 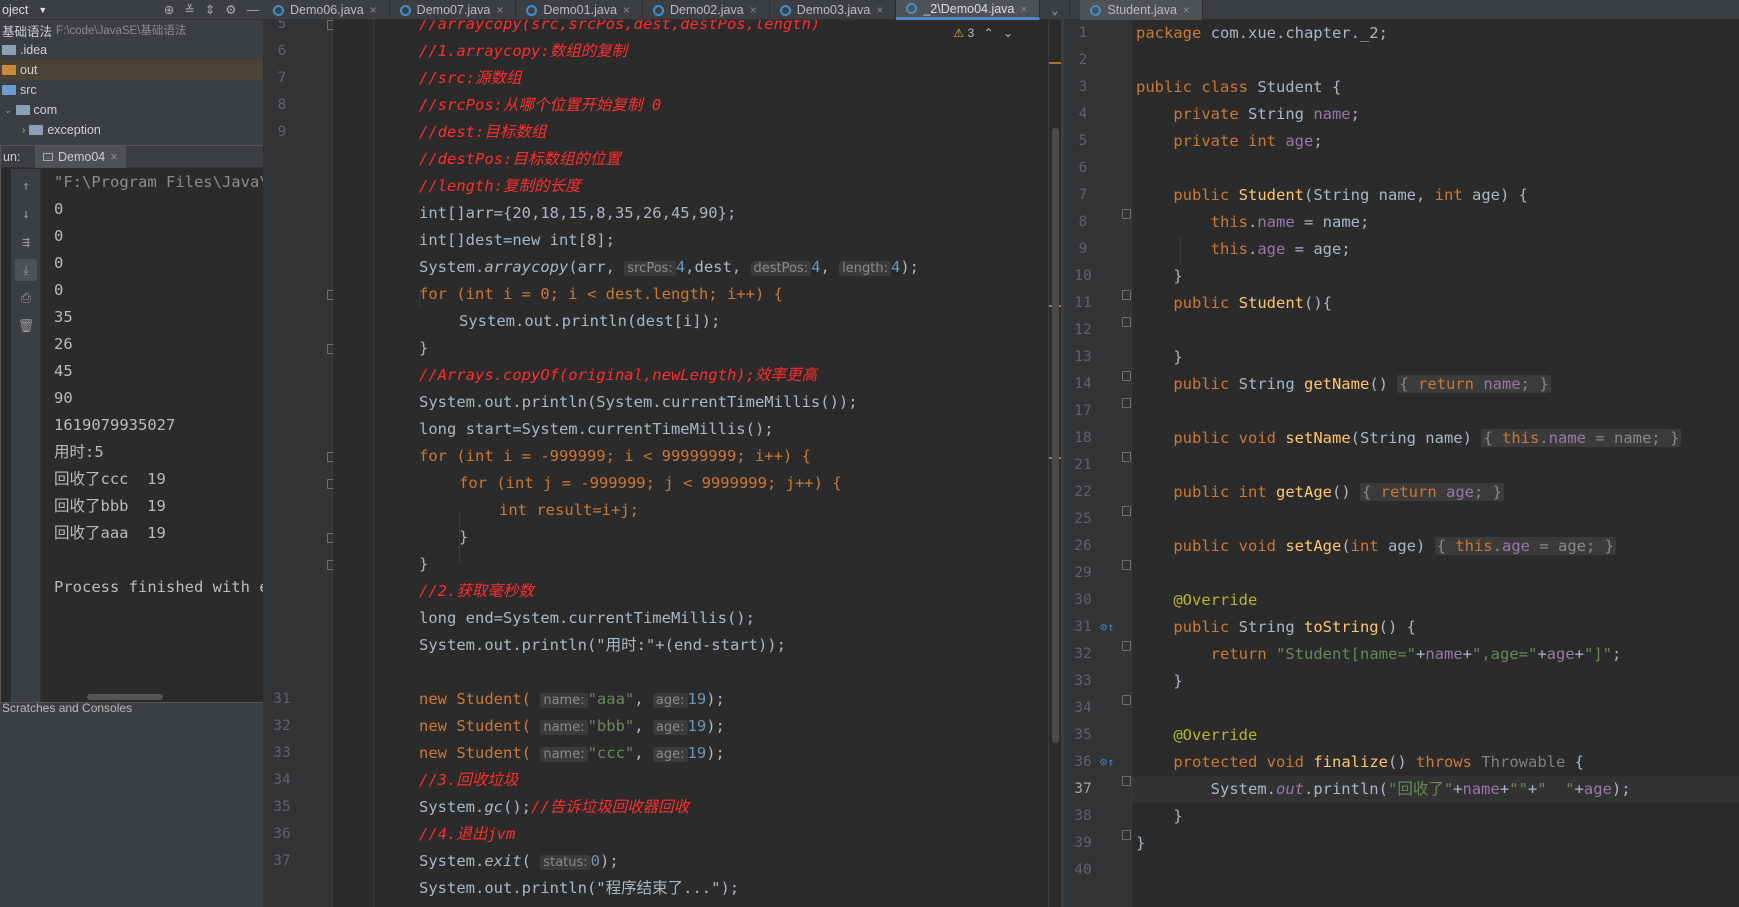 I want to click on scratches-and-consoles: Scratches and Consoles, so click(x=66, y=709).